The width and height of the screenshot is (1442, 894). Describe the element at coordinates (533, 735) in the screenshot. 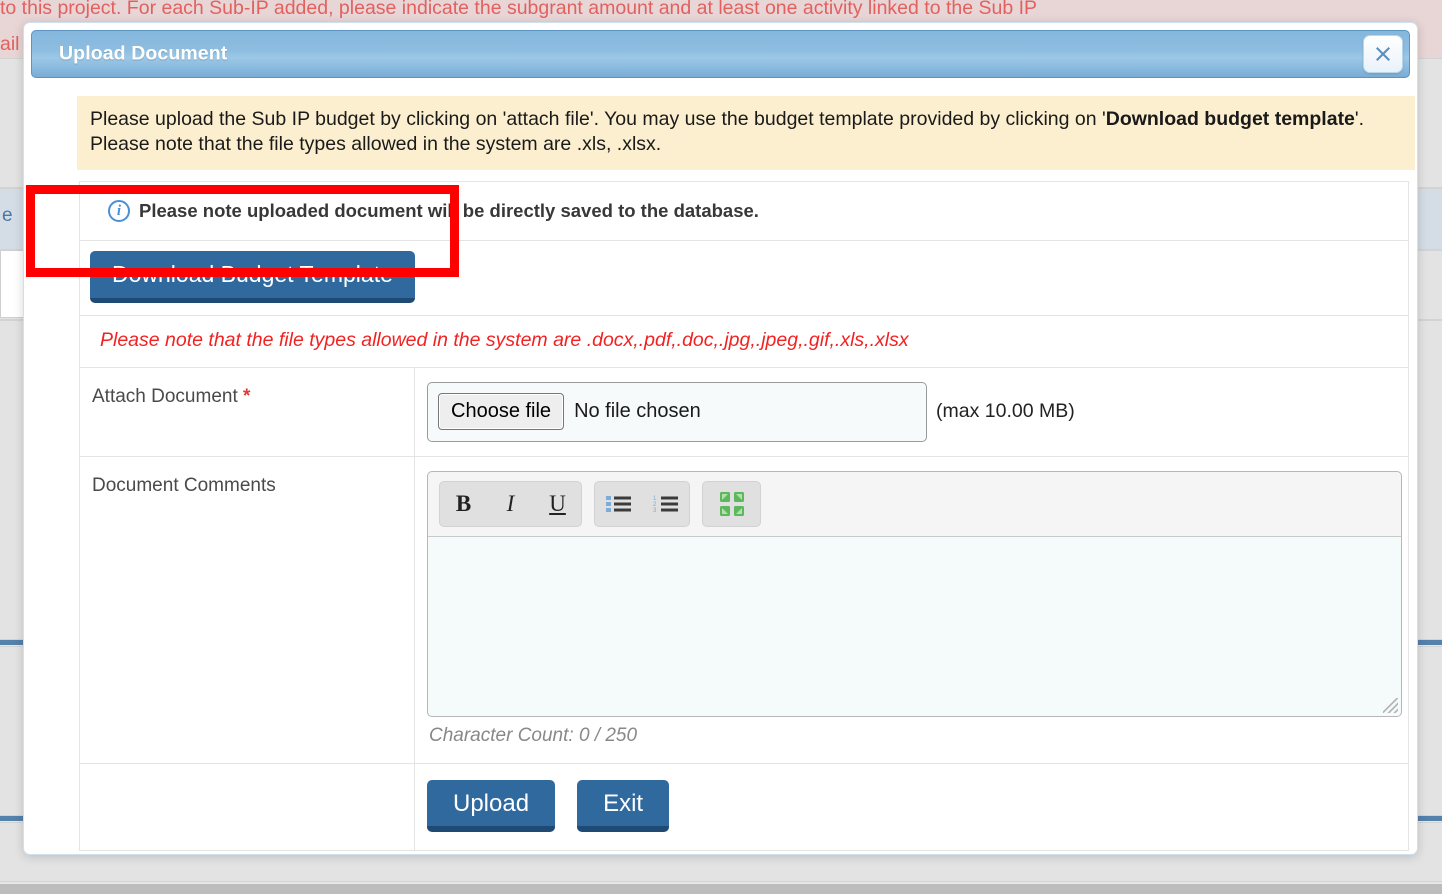

I see `character-count: Character Count: 0 / 250` at that location.